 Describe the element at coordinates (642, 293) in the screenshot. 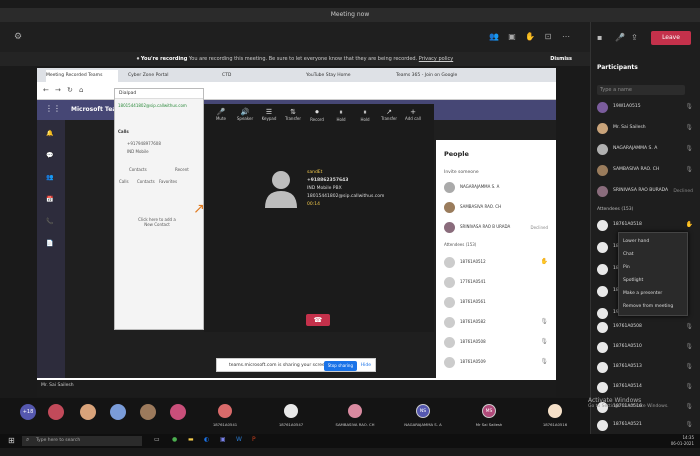

I see `menu-item-make-presenter: Make a presenter` at that location.